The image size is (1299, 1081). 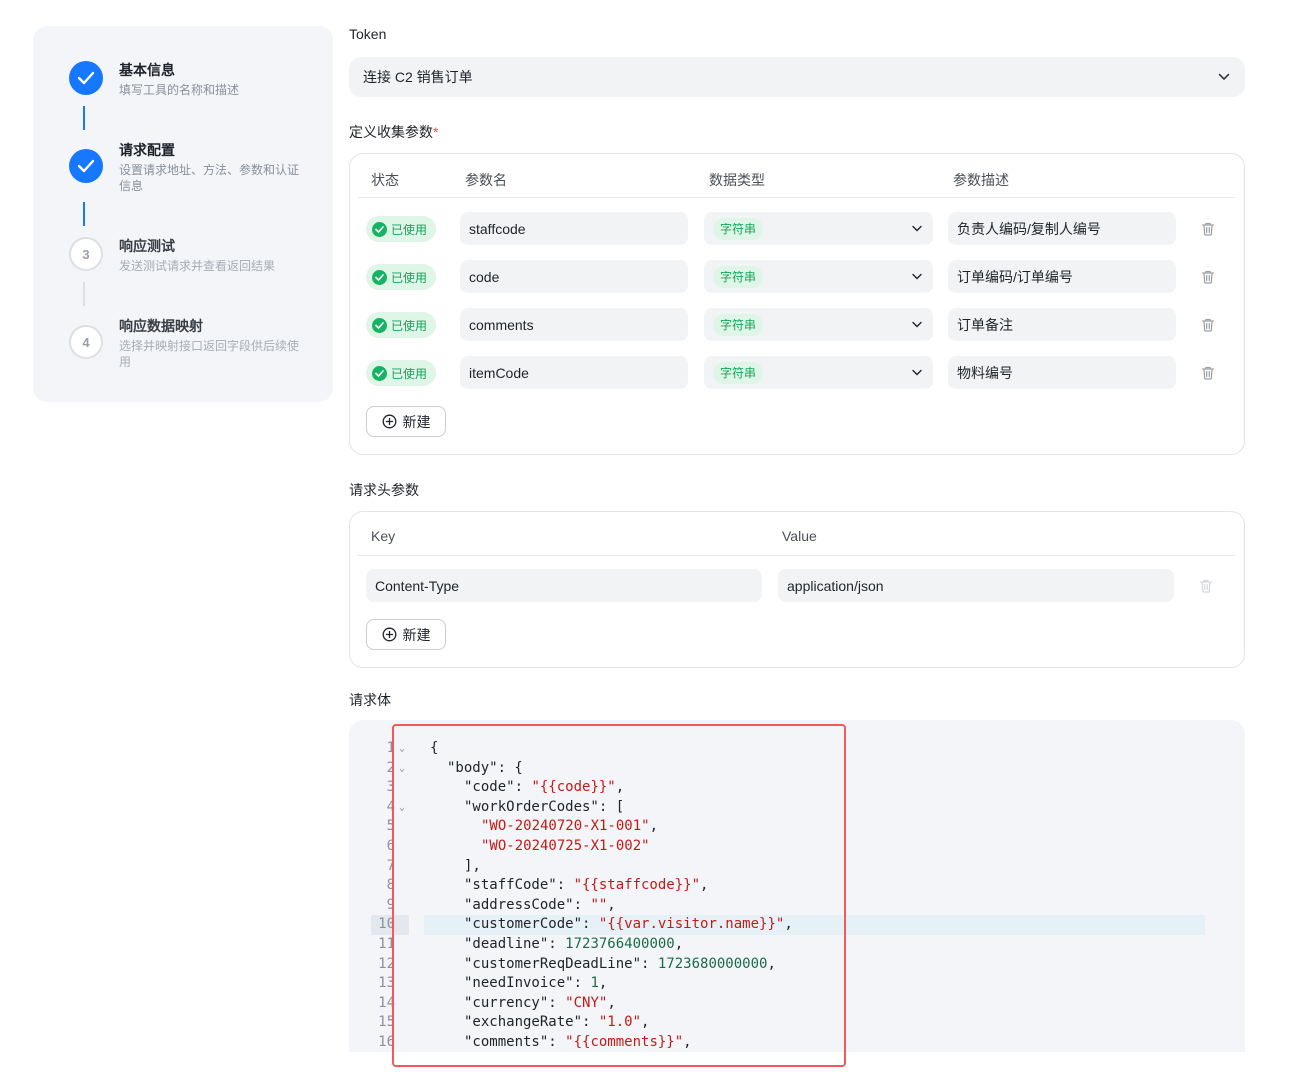 I want to click on code-text: "deadline": 1723766400000,, so click(x=573, y=945).